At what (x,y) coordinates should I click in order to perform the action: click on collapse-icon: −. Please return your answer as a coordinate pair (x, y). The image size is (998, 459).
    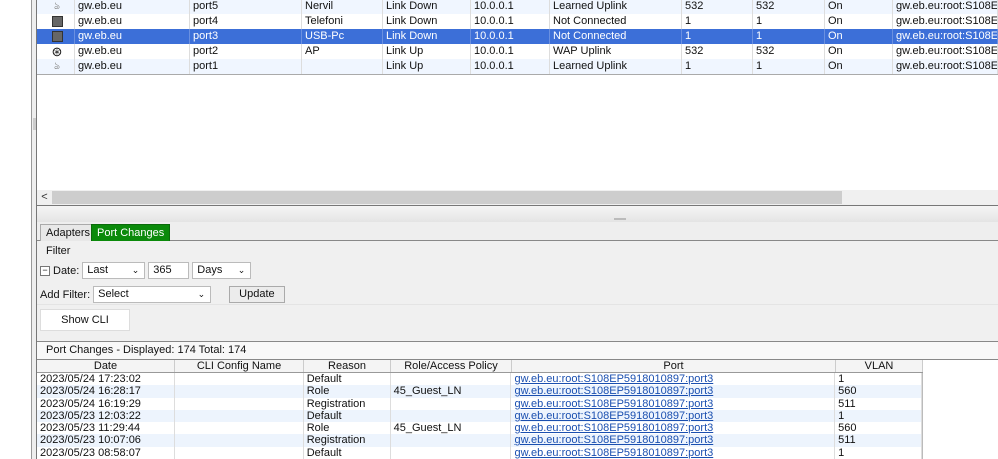
    Looking at the image, I should click on (45, 270).